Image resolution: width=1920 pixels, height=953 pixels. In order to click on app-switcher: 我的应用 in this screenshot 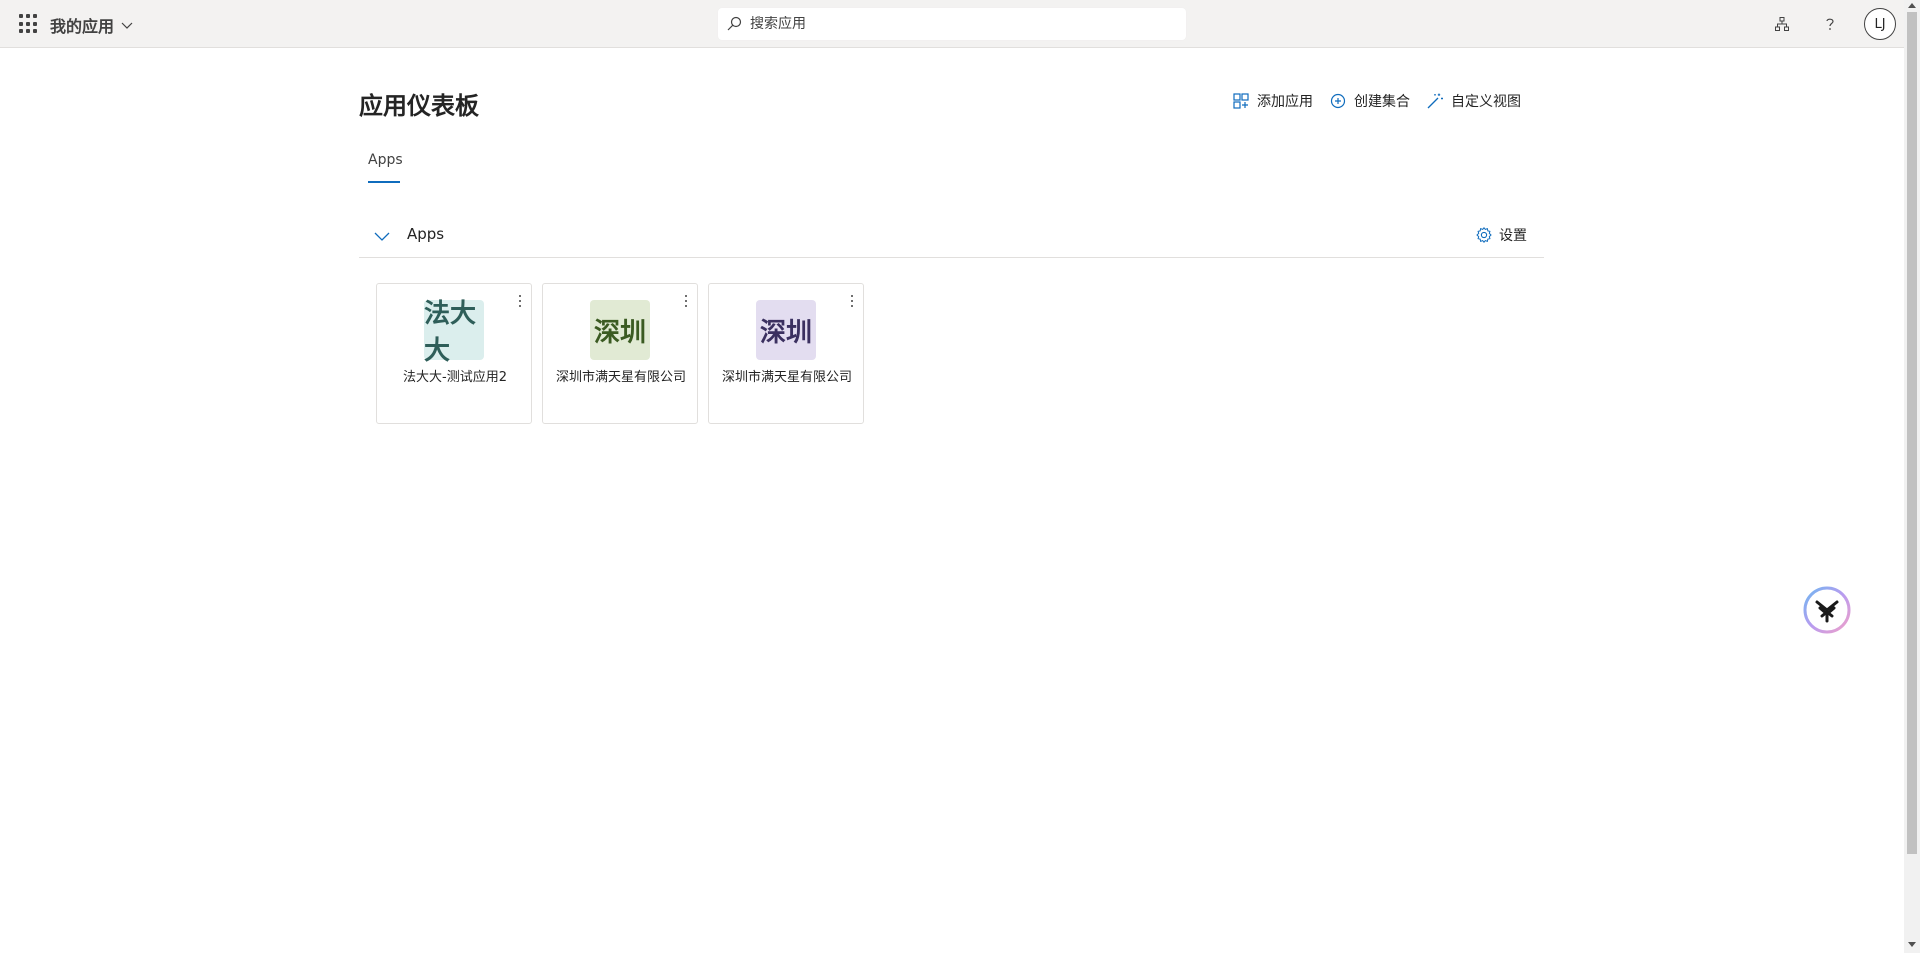, I will do `click(92, 25)`.